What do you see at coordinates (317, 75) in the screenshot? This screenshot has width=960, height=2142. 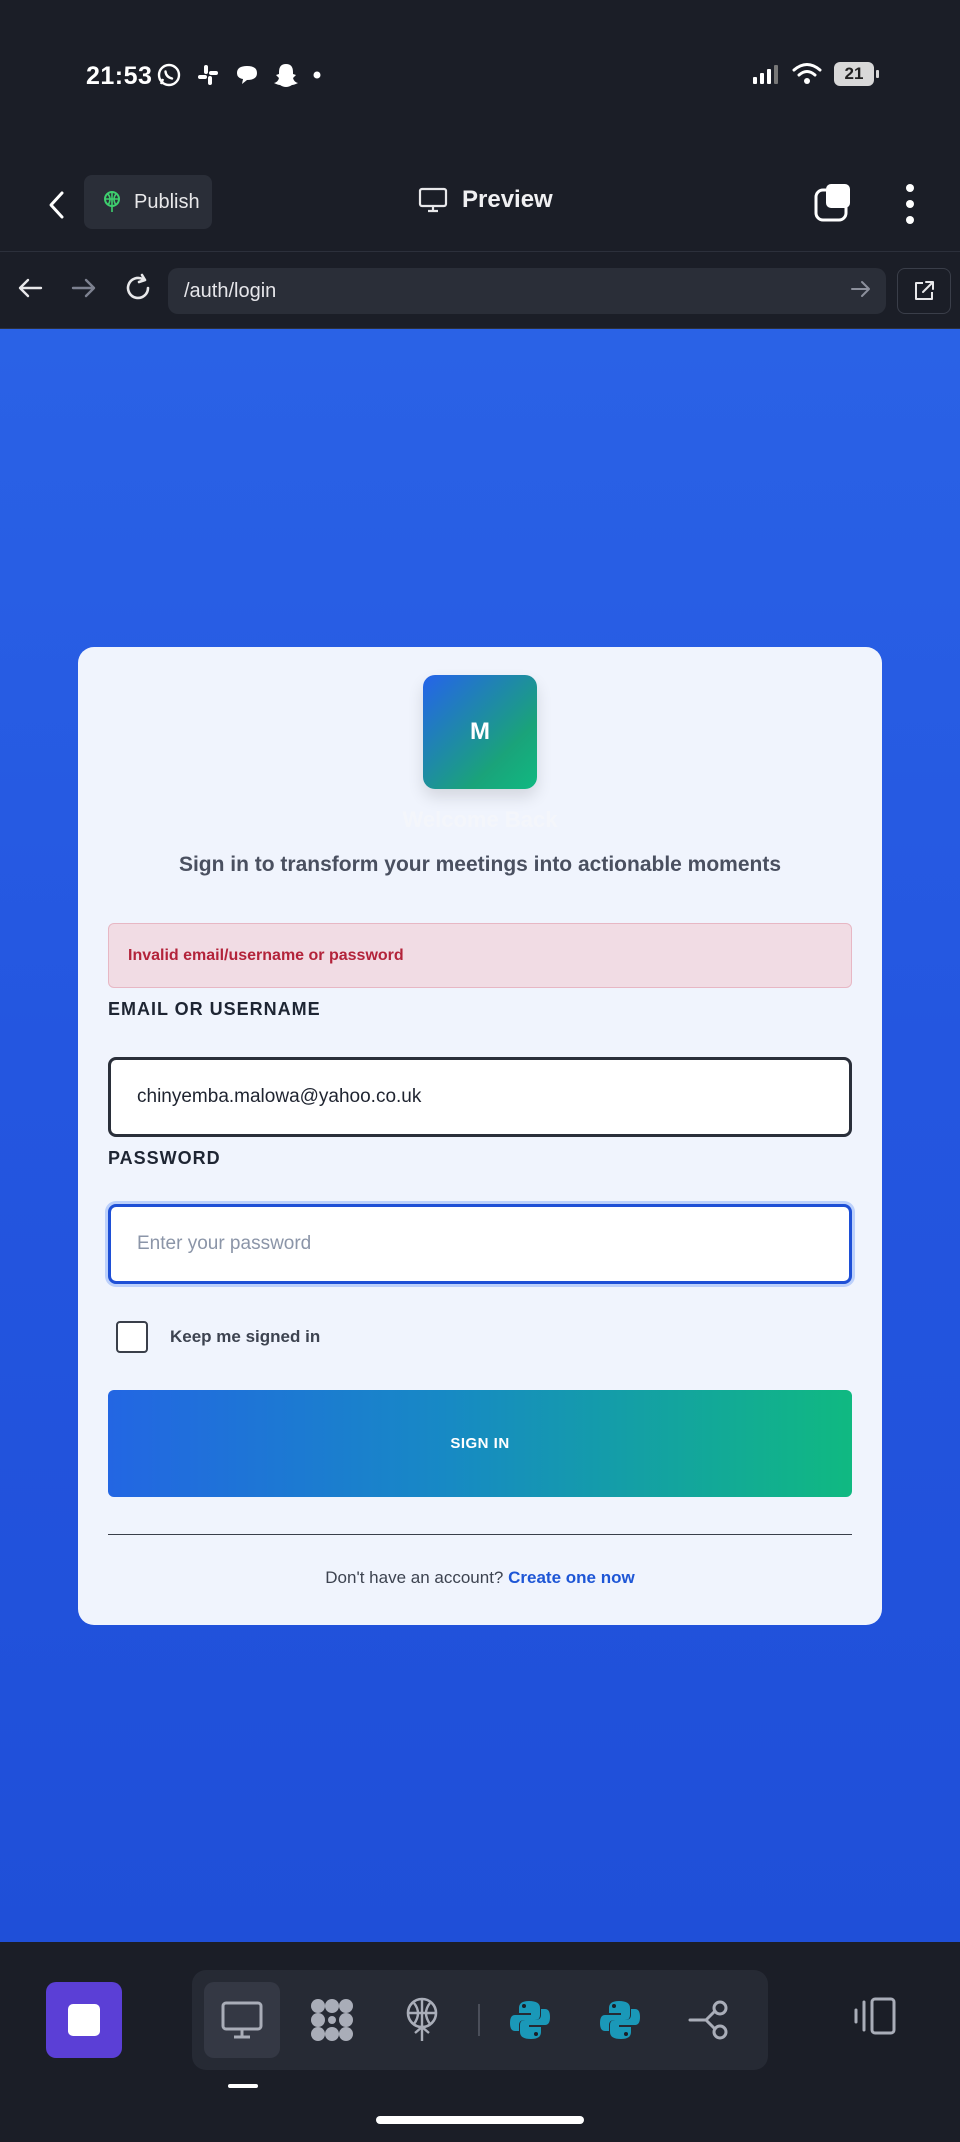 I see `dot-icon` at bounding box center [317, 75].